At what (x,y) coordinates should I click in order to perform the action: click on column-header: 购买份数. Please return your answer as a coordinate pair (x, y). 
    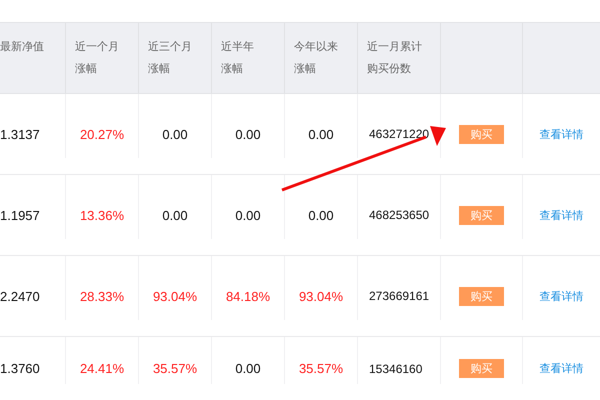
    Looking at the image, I should click on (389, 69).